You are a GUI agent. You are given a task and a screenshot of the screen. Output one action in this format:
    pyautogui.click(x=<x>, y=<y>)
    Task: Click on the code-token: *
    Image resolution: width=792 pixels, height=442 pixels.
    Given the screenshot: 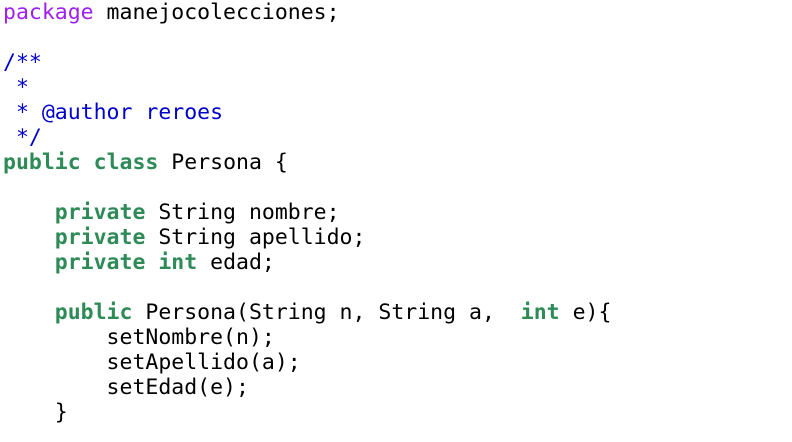 What is the action you would take?
    pyautogui.click(x=16, y=87)
    